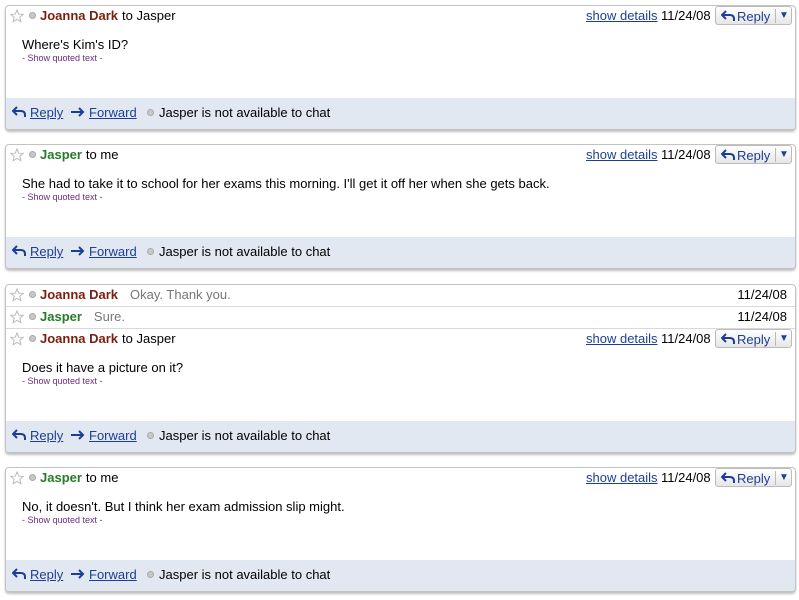 Image resolution: width=799 pixels, height=600 pixels. Describe the element at coordinates (180, 294) in the screenshot. I see `message-snippet: Okay. Thank you.` at that location.